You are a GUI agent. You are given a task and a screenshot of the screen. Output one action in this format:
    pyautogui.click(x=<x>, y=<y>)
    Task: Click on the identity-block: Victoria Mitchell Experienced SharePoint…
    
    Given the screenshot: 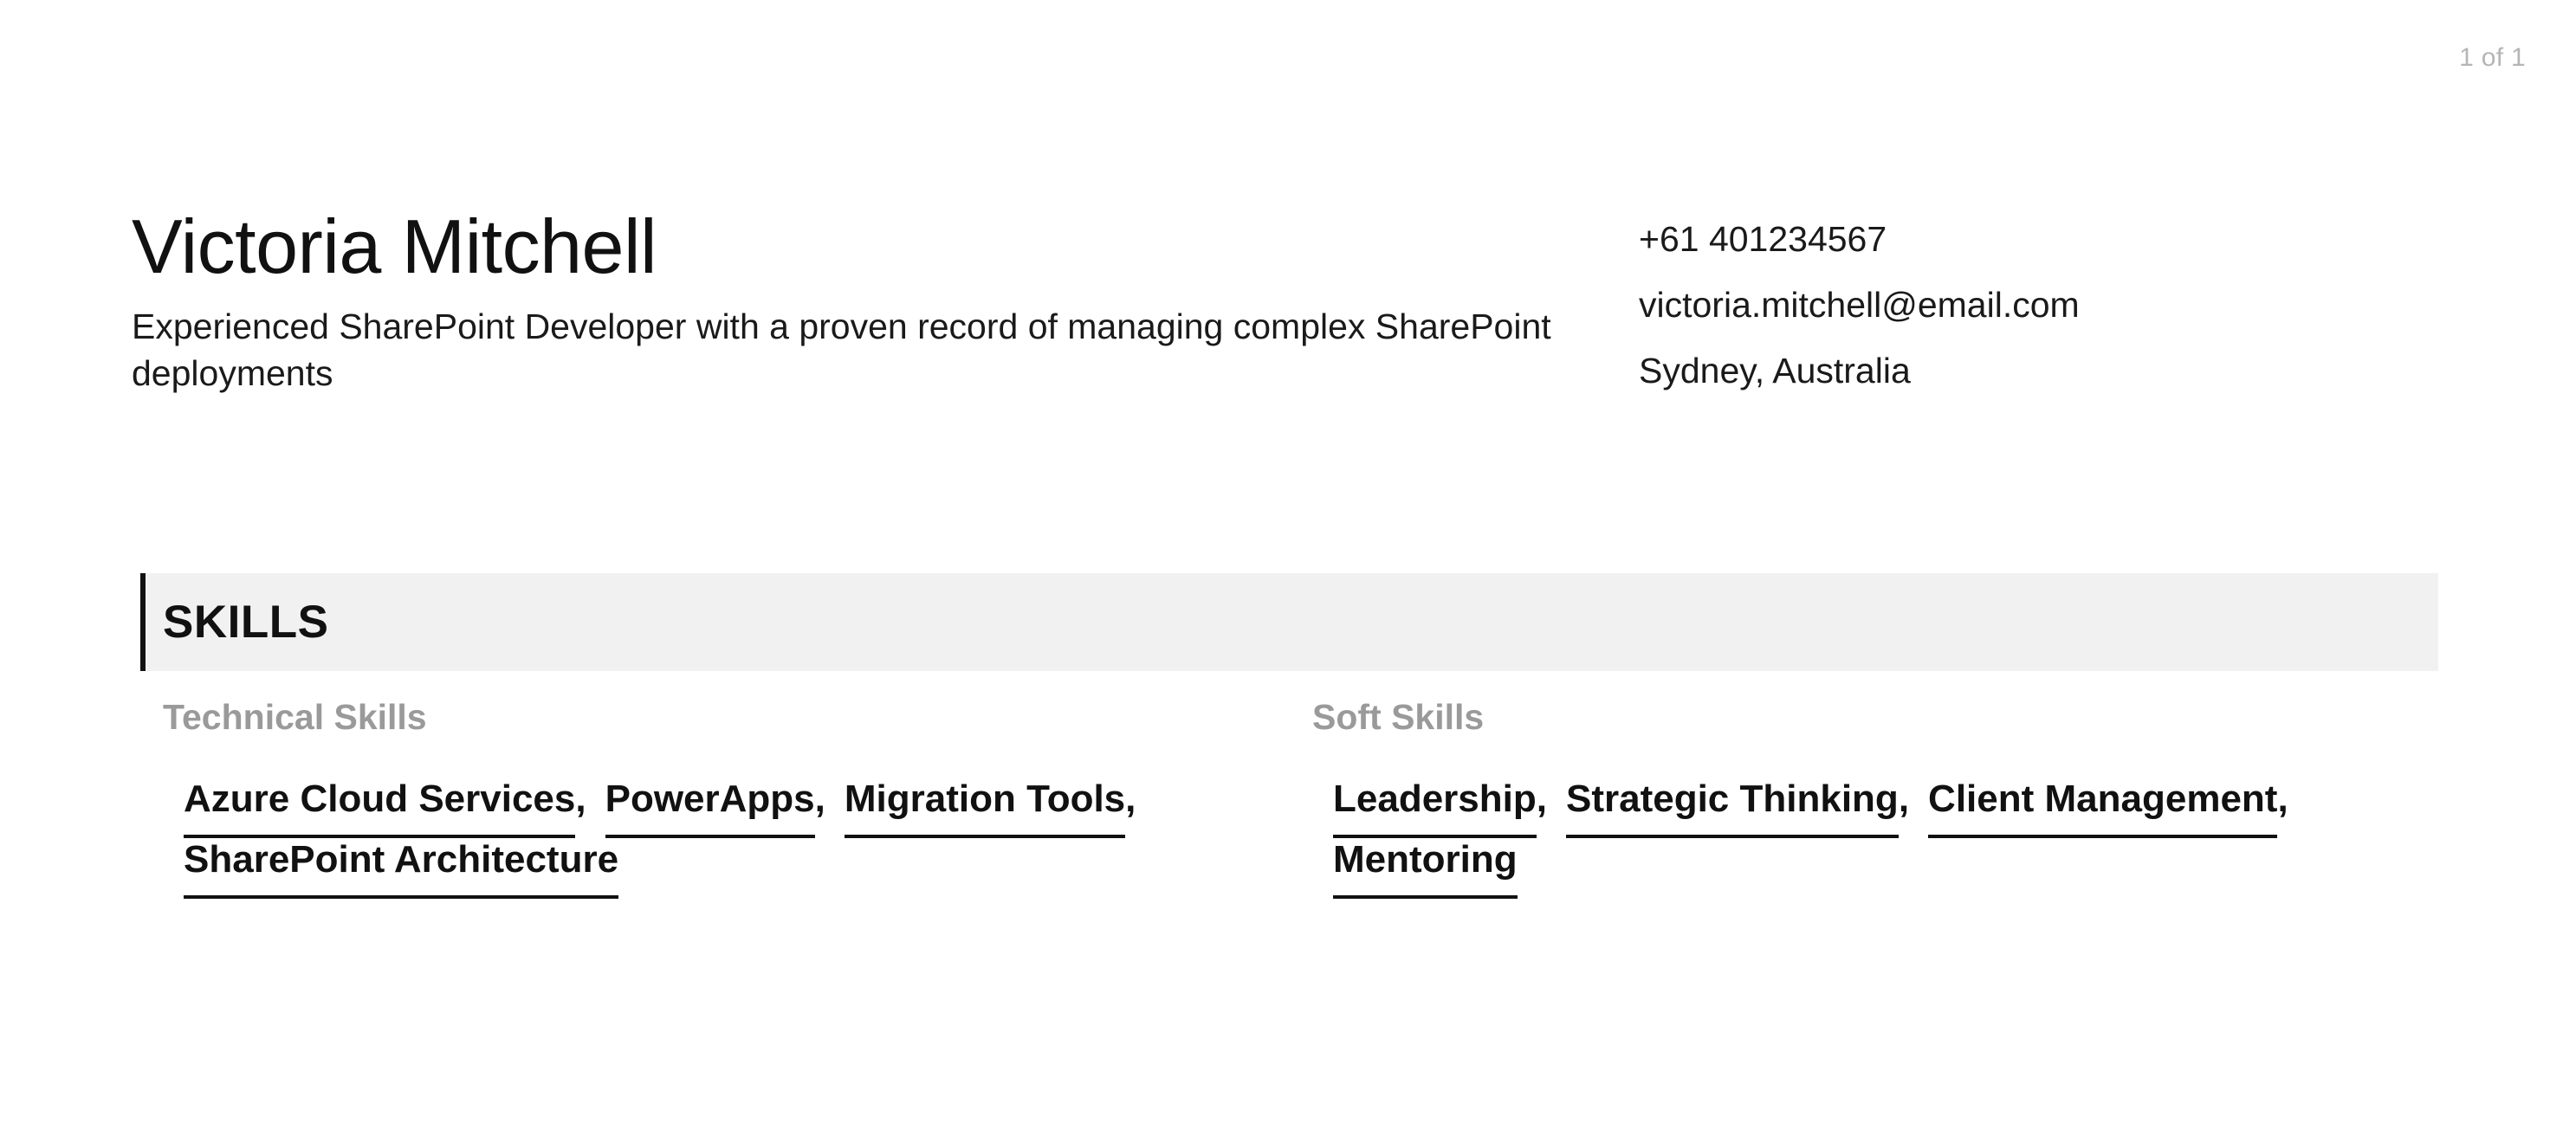 What is the action you would take?
    pyautogui.click(x=876, y=302)
    